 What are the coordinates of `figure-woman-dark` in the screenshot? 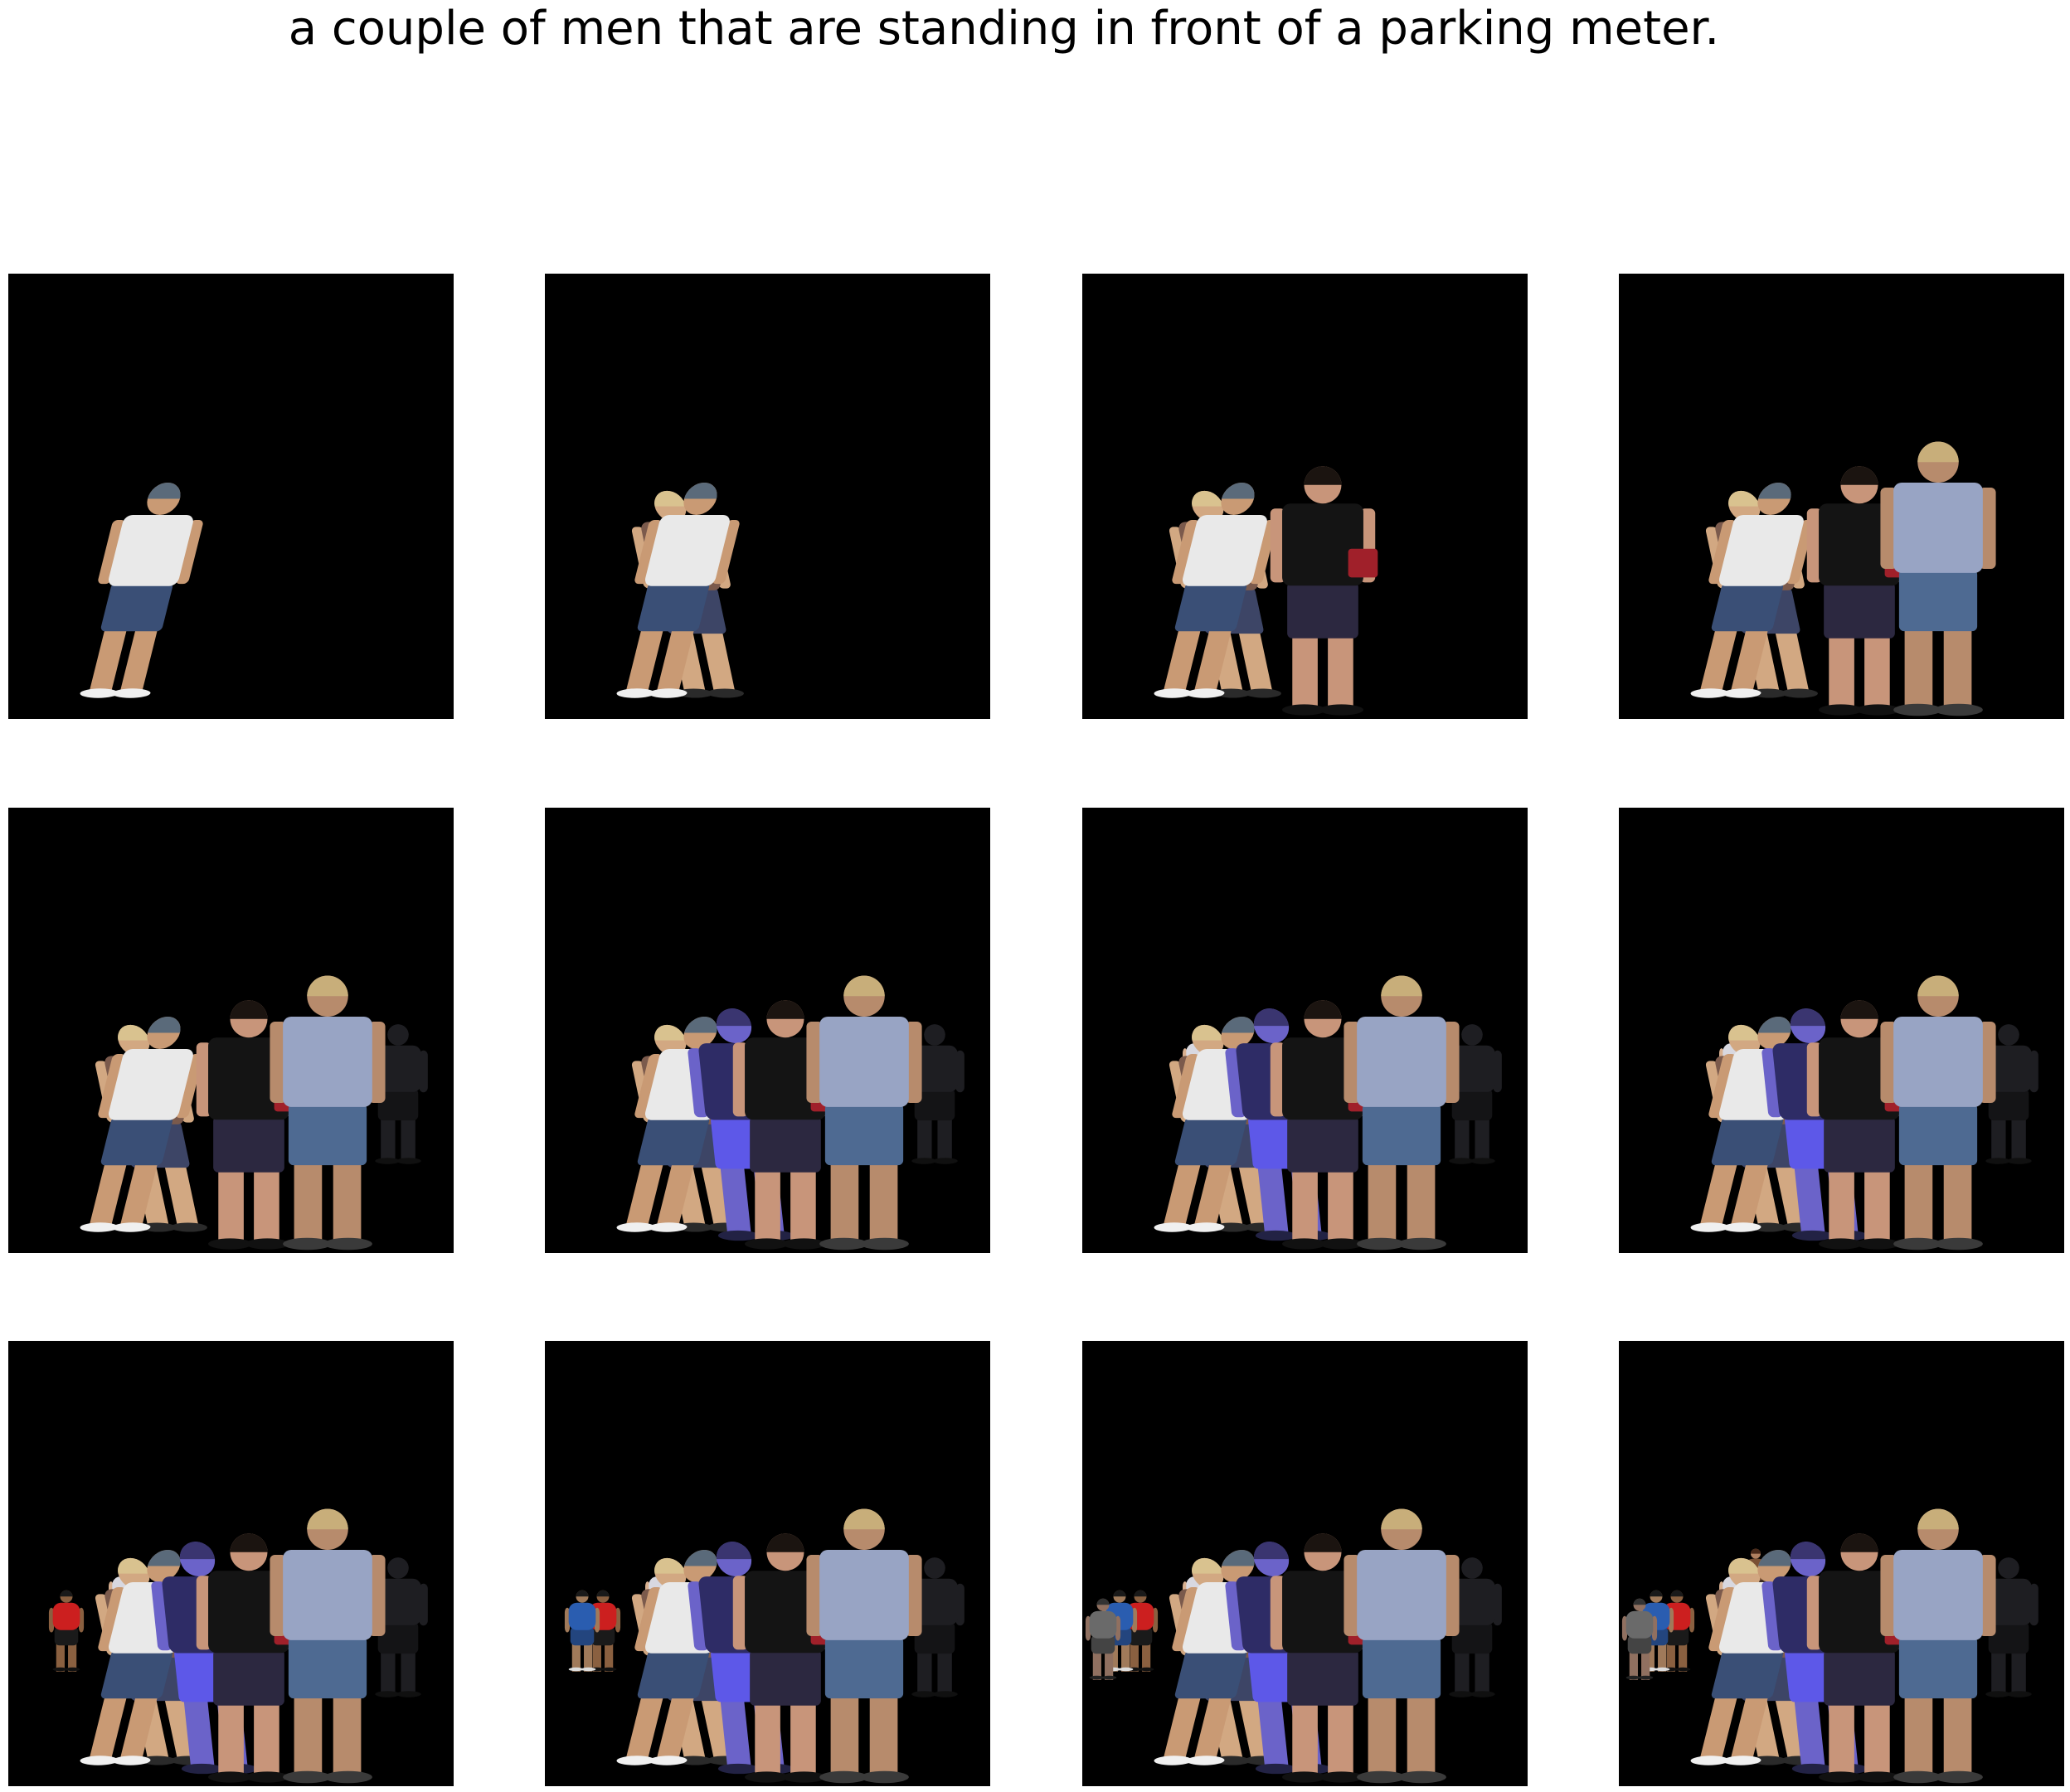 It's located at (1324, 591).